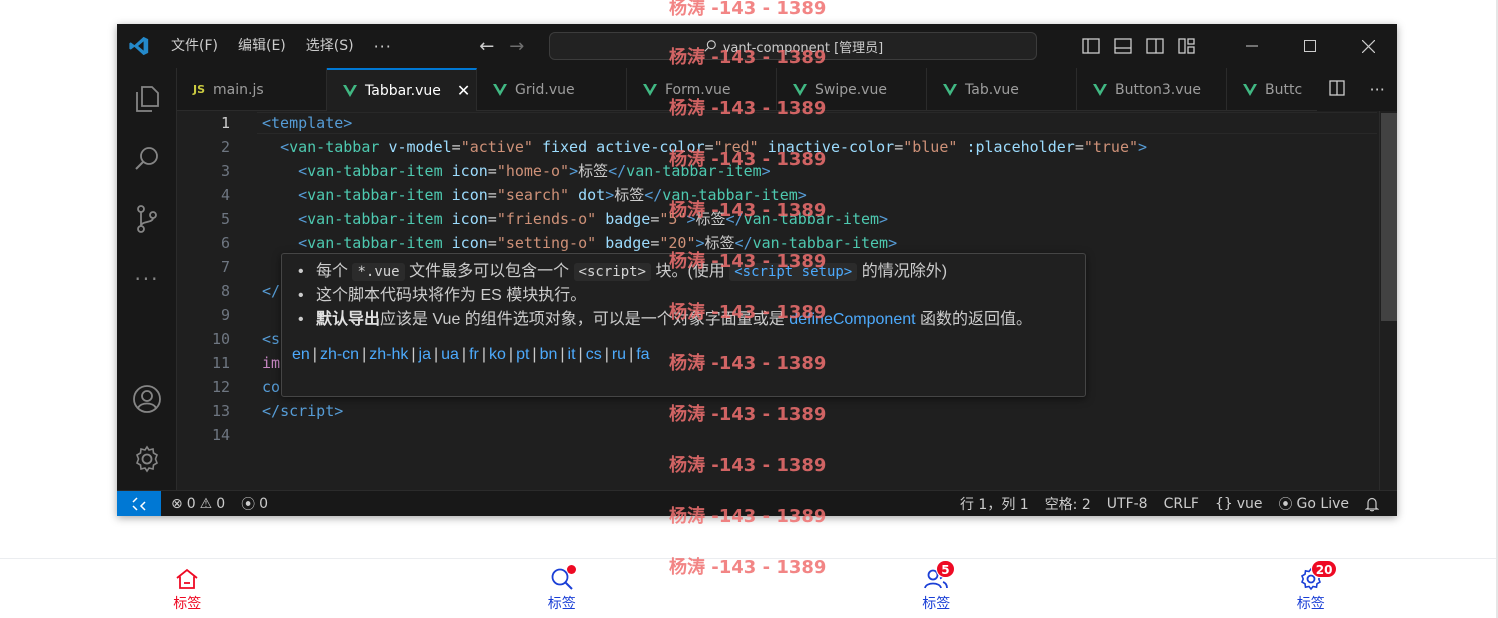 The height and width of the screenshot is (618, 1498). Describe the element at coordinates (517, 46) in the screenshot. I see `forward-arrow-icon: →` at that location.